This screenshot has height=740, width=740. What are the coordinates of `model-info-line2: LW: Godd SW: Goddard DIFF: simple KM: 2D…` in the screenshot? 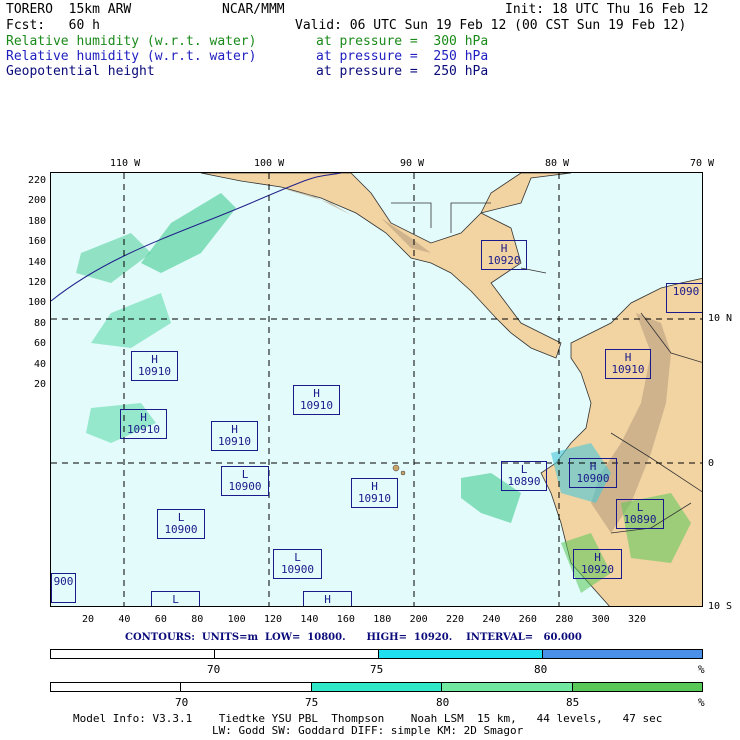 It's located at (368, 730).